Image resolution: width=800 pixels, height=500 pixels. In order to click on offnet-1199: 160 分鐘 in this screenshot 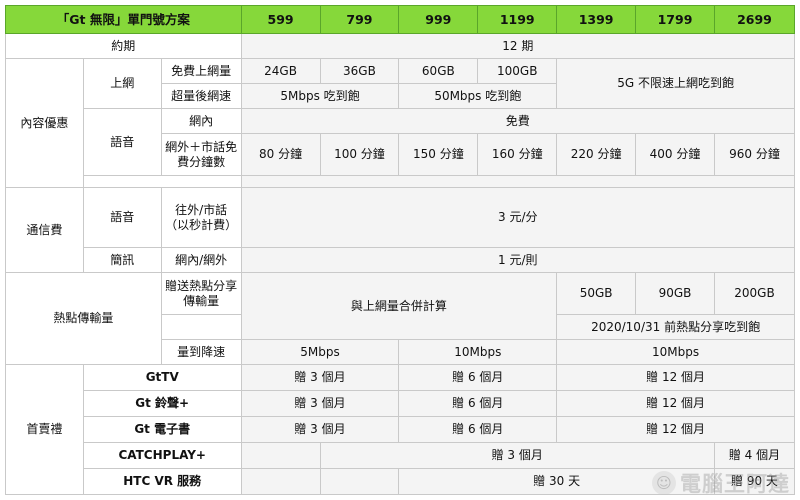, I will do `click(517, 154)`.